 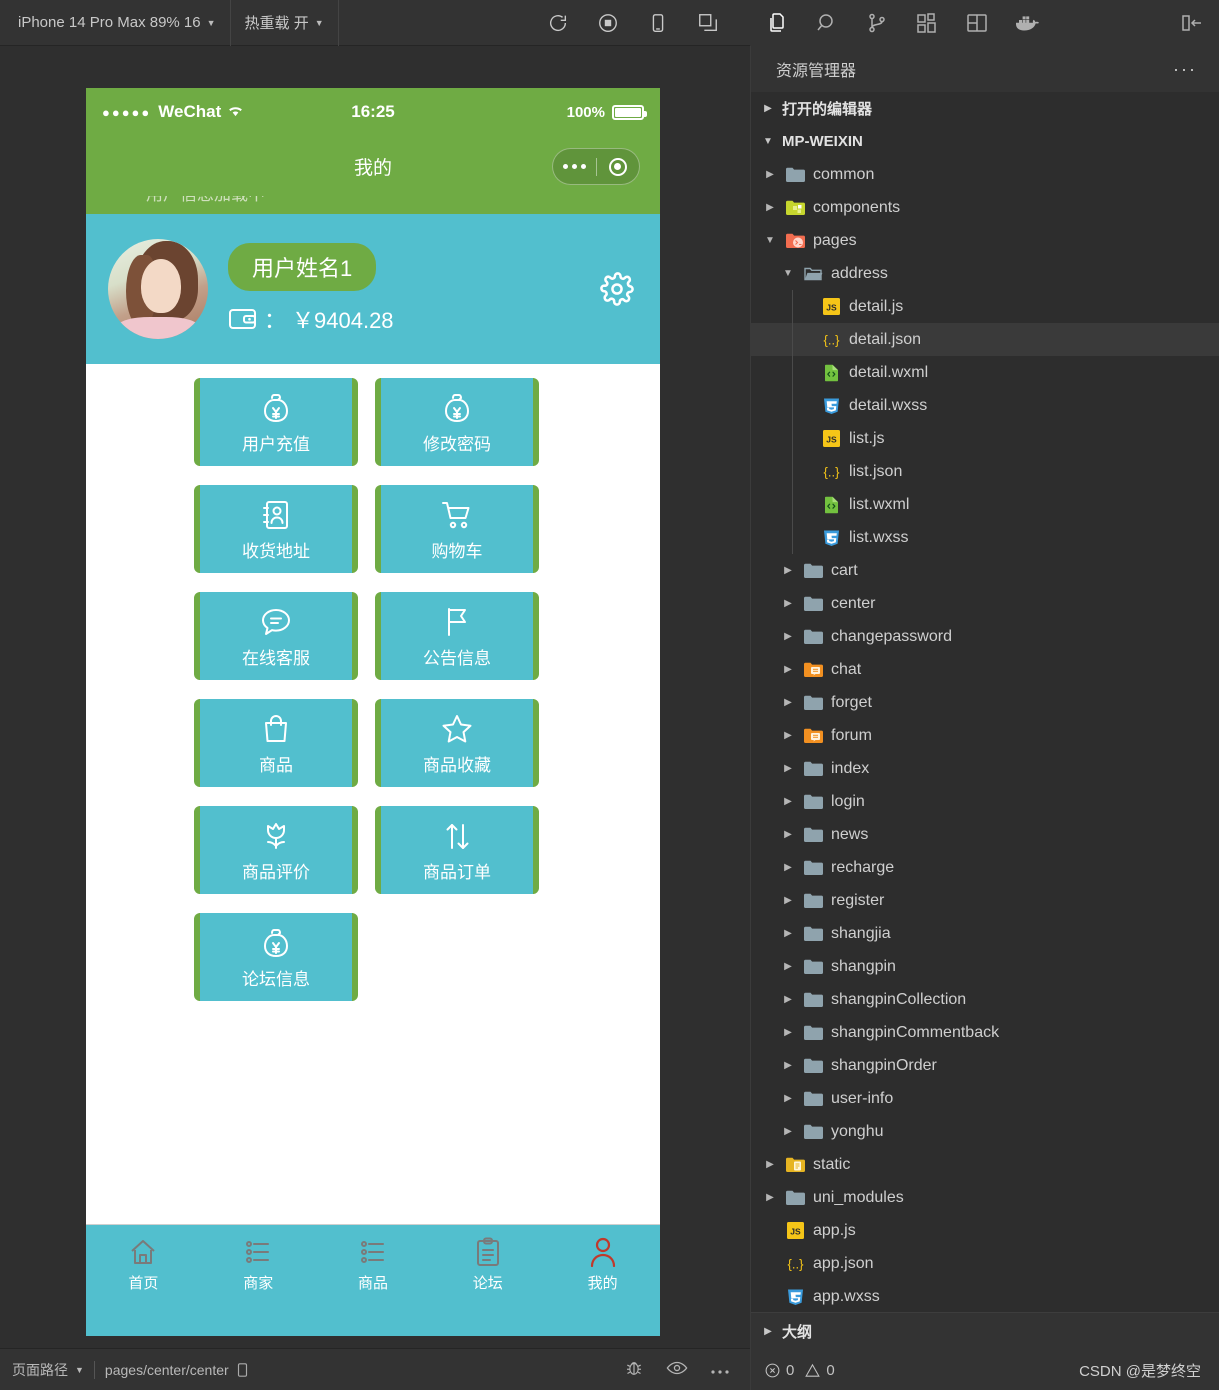 I want to click on tree-folder-pages: ▼ pages, so click(x=984, y=240).